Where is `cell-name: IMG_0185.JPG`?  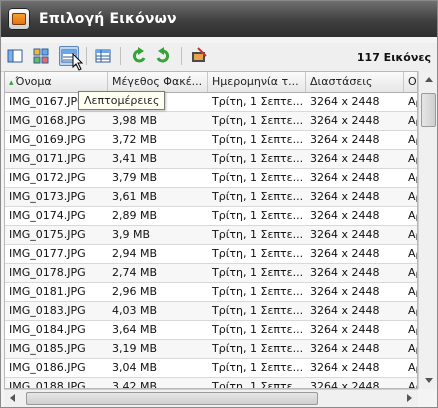 cell-name: IMG_0185.JPG is located at coordinates (47, 348).